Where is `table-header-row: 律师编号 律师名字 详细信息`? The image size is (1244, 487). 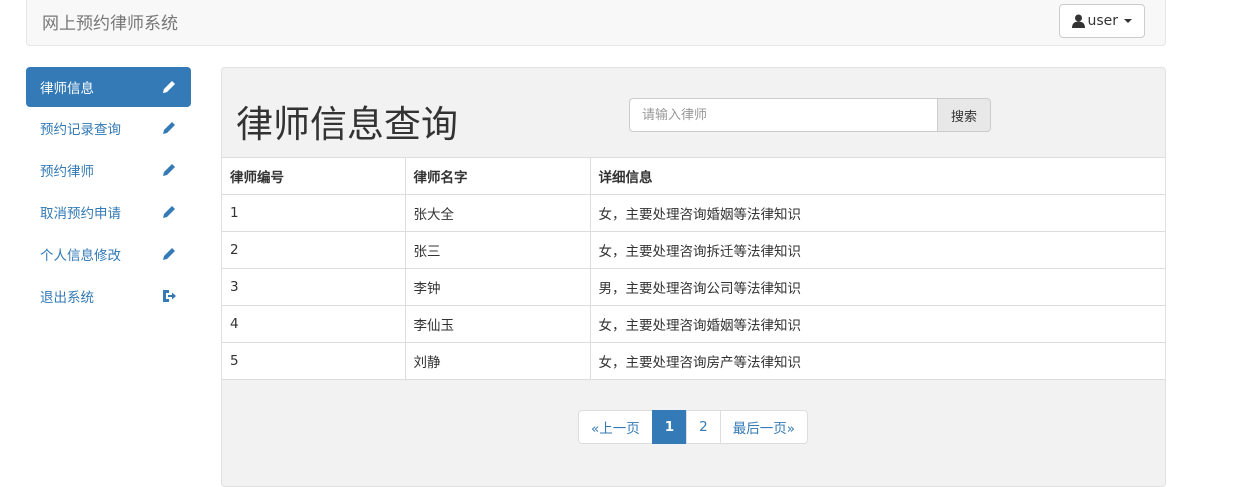
table-header-row: 律师编号 律师名字 详细信息 is located at coordinates (693, 176).